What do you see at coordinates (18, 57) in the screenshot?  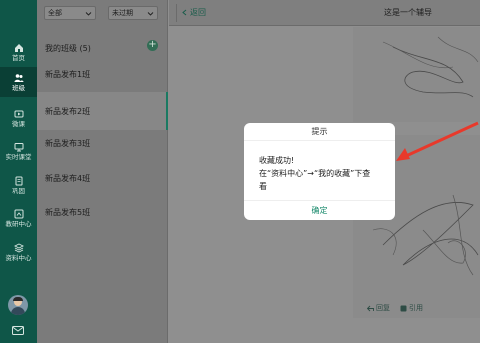 I see `nav-item-label: 首页` at bounding box center [18, 57].